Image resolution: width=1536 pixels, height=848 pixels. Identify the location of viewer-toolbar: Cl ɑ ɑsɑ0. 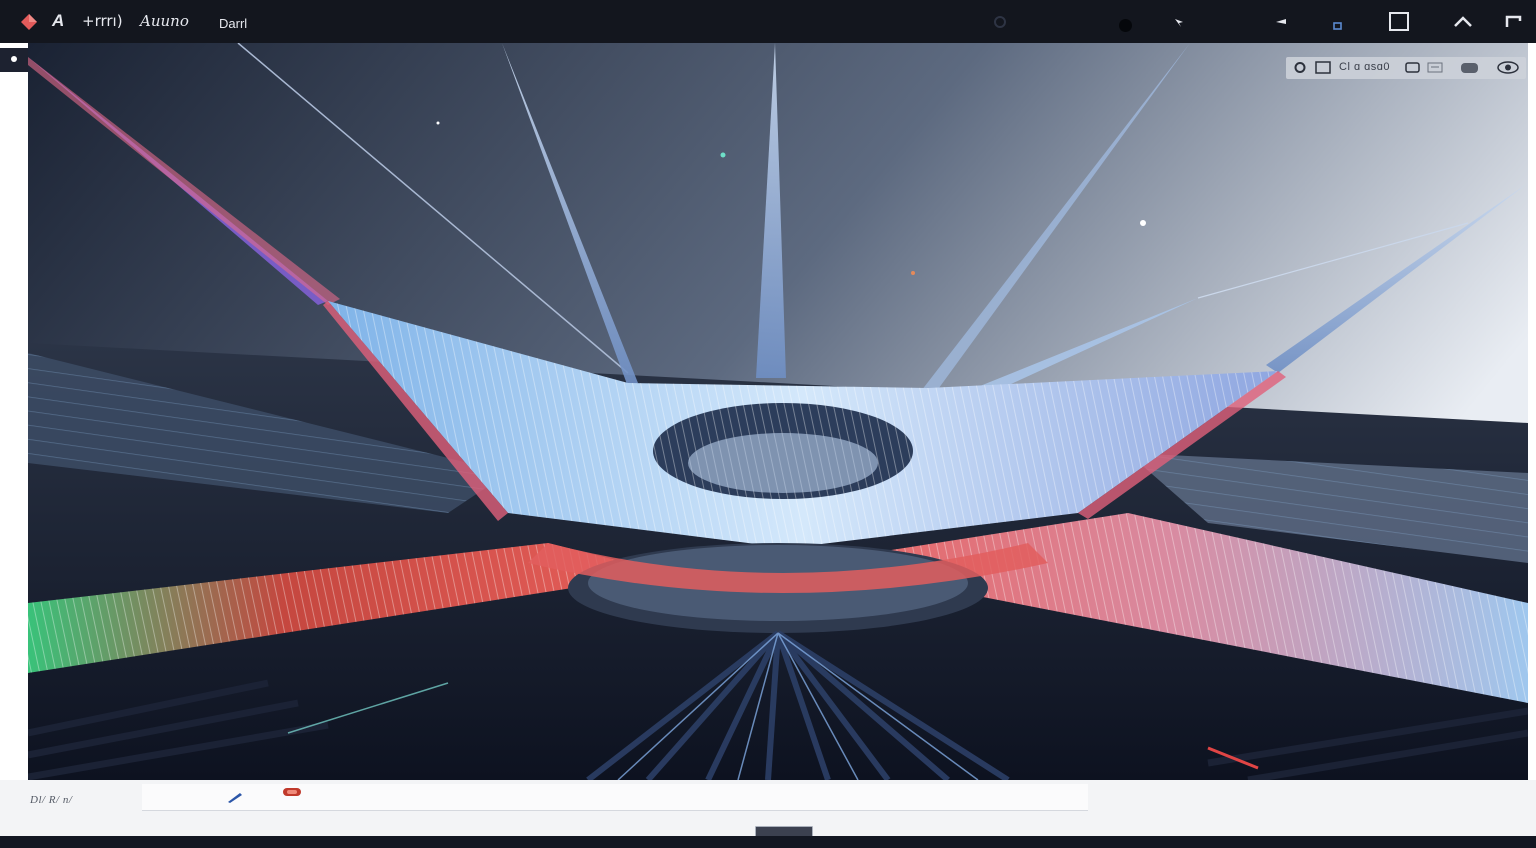
(1406, 68).